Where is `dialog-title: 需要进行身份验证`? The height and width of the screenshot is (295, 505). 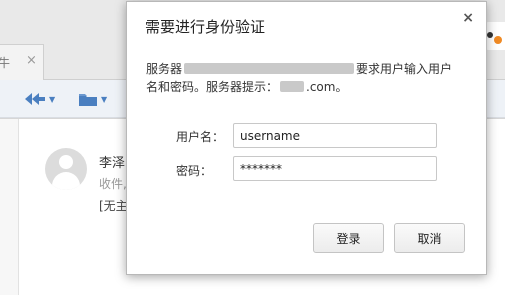 dialog-title: 需要进行身份验证 is located at coordinates (205, 27).